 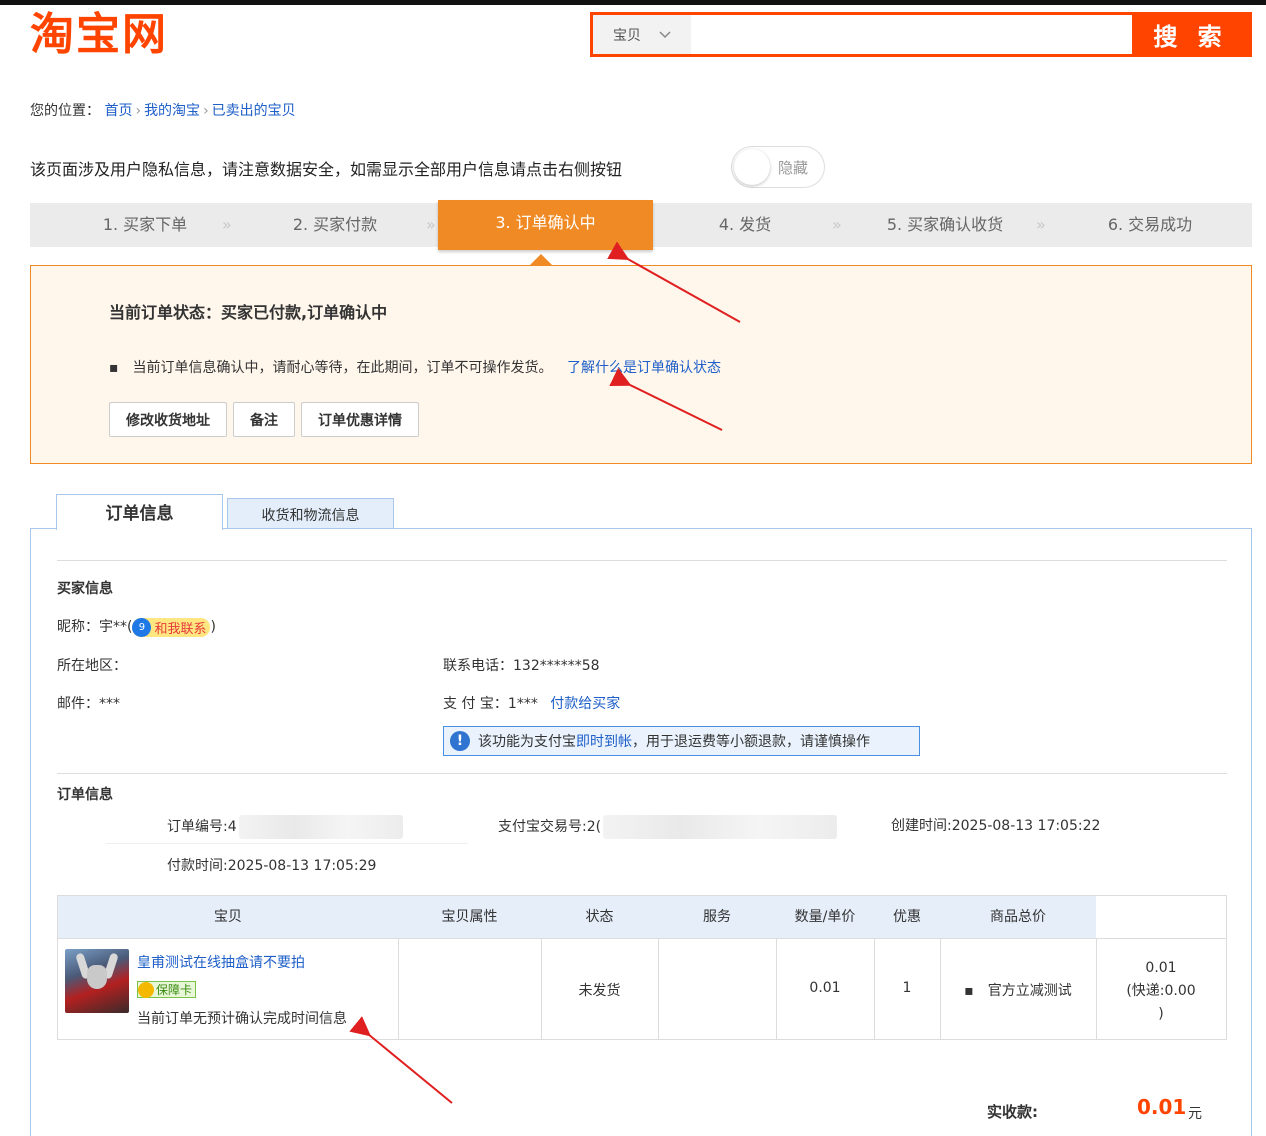 What do you see at coordinates (172, 111) in the screenshot?
I see `breadcrumb-my-taobao: 我的淘宝` at bounding box center [172, 111].